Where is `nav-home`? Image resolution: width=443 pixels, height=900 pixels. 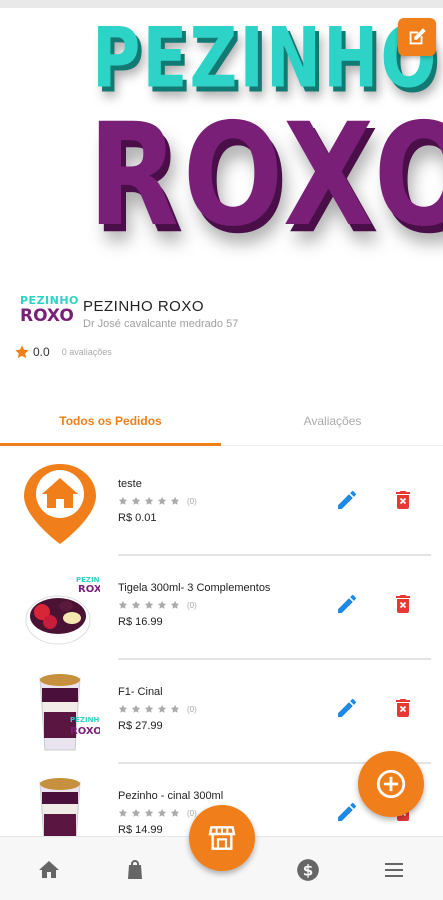 nav-home is located at coordinates (49, 870).